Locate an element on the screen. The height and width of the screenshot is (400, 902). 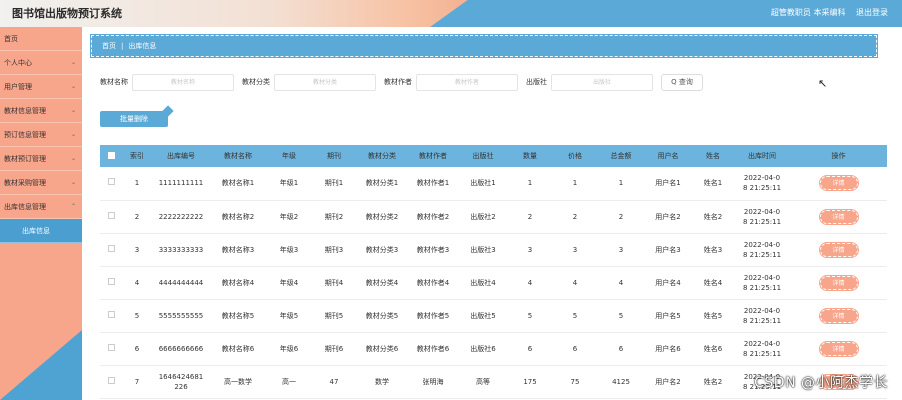
cell-cat: 数学 is located at coordinates (382, 381).